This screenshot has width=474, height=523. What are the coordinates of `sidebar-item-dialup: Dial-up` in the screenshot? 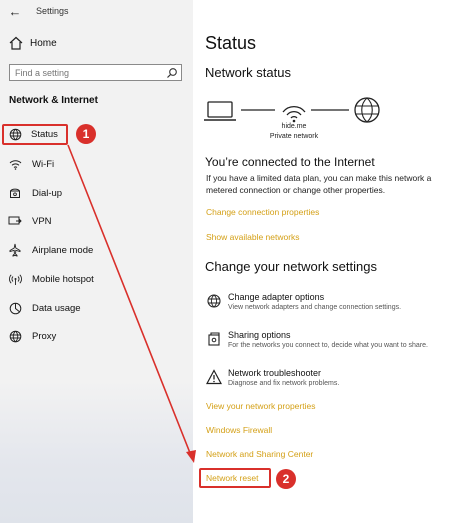 It's located at (34, 193).